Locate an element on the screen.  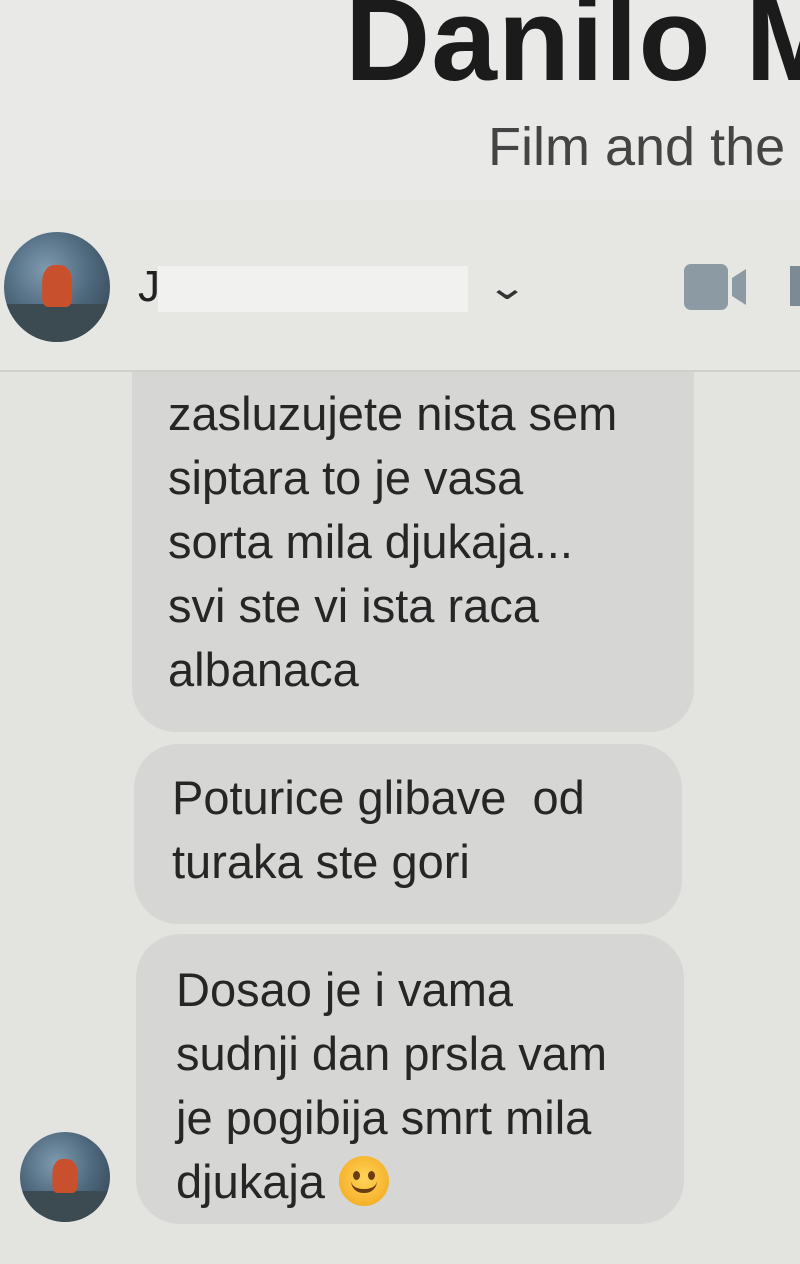
message-line: turaka ste gori is located at coordinates (321, 861).